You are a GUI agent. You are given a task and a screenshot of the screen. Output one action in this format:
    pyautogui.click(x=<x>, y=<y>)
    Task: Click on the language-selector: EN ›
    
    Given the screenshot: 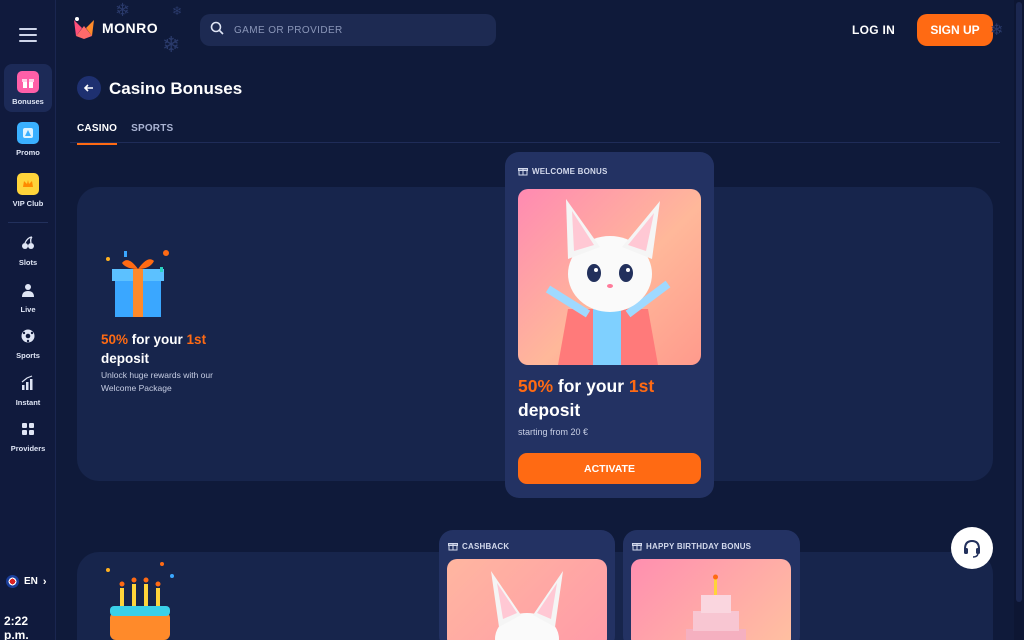 What is the action you would take?
    pyautogui.click(x=26, y=581)
    